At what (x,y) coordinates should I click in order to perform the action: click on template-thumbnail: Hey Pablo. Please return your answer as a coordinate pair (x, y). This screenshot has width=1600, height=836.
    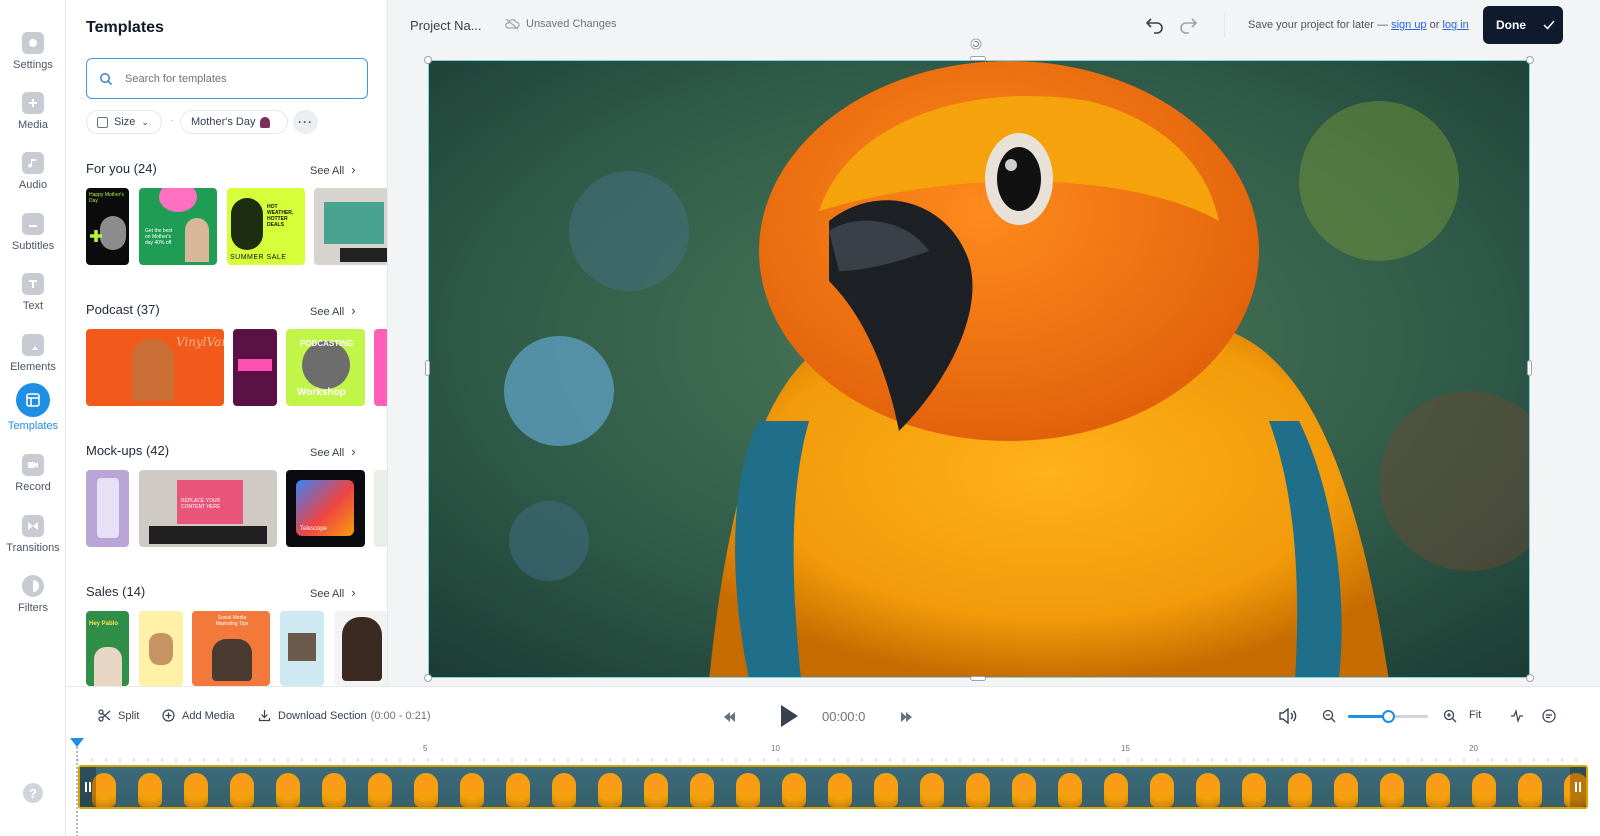
    Looking at the image, I should click on (107, 648).